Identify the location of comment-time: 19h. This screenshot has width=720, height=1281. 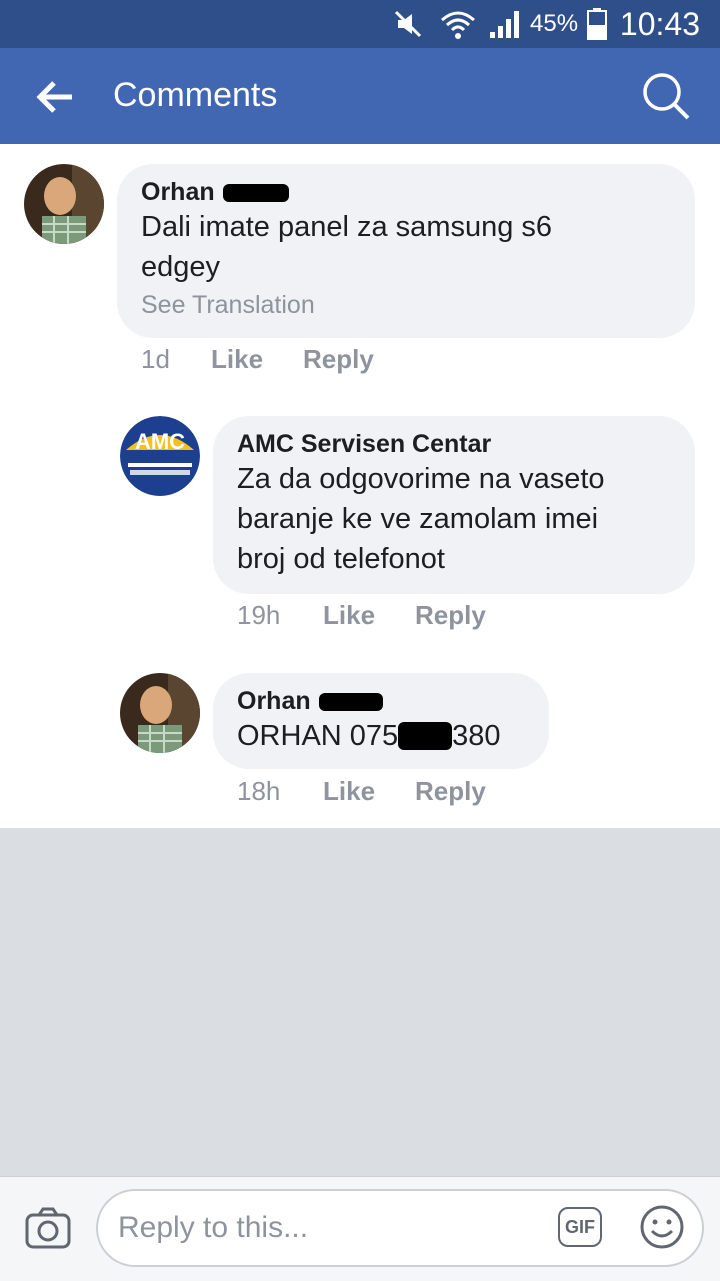
(259, 615).